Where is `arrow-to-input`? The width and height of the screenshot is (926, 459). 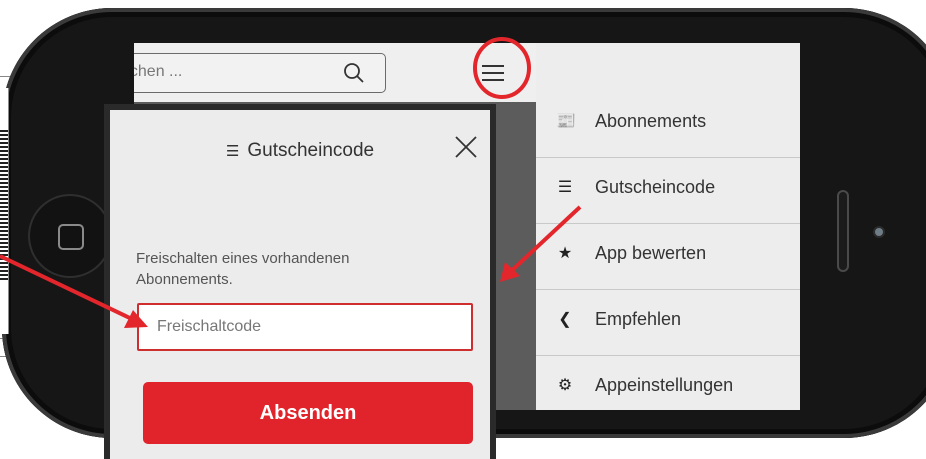 arrow-to-input is located at coordinates (67, 288).